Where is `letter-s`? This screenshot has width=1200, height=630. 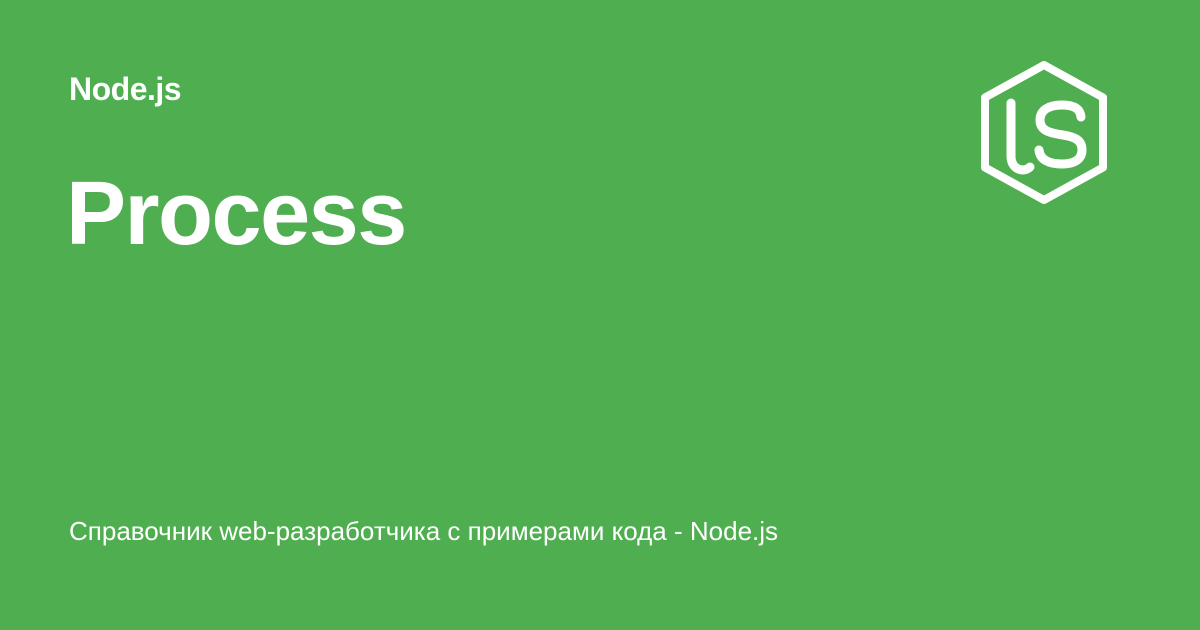 letter-s is located at coordinates (1060, 134).